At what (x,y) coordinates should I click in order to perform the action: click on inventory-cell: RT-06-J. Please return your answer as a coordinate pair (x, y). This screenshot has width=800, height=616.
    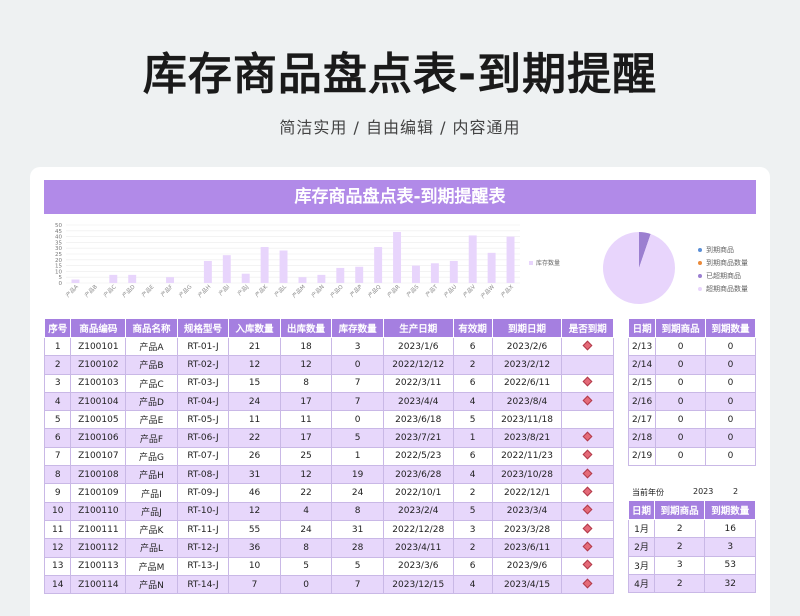
    Looking at the image, I should click on (203, 438).